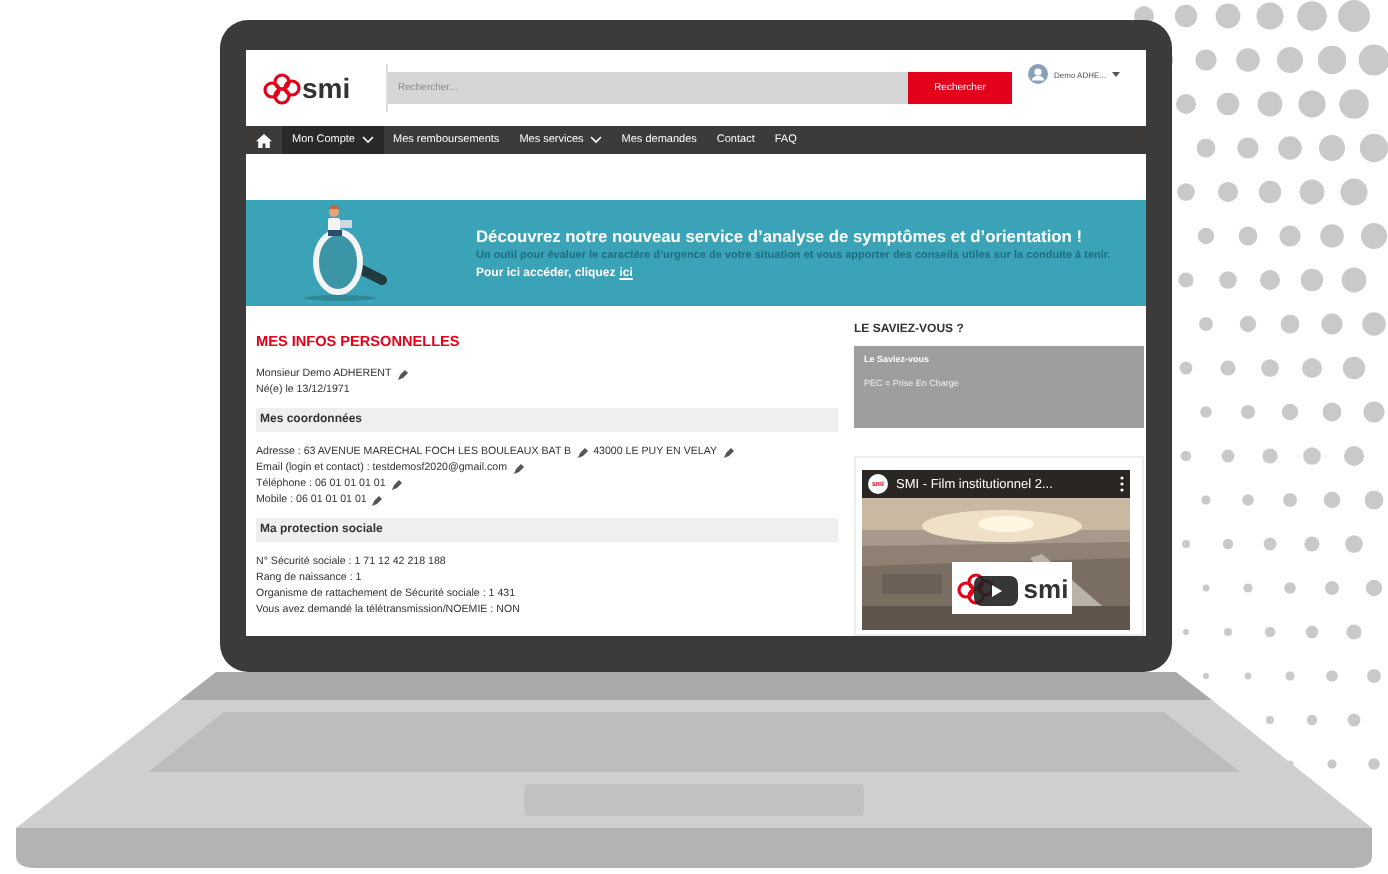  I want to click on play-button-icon, so click(996, 591).